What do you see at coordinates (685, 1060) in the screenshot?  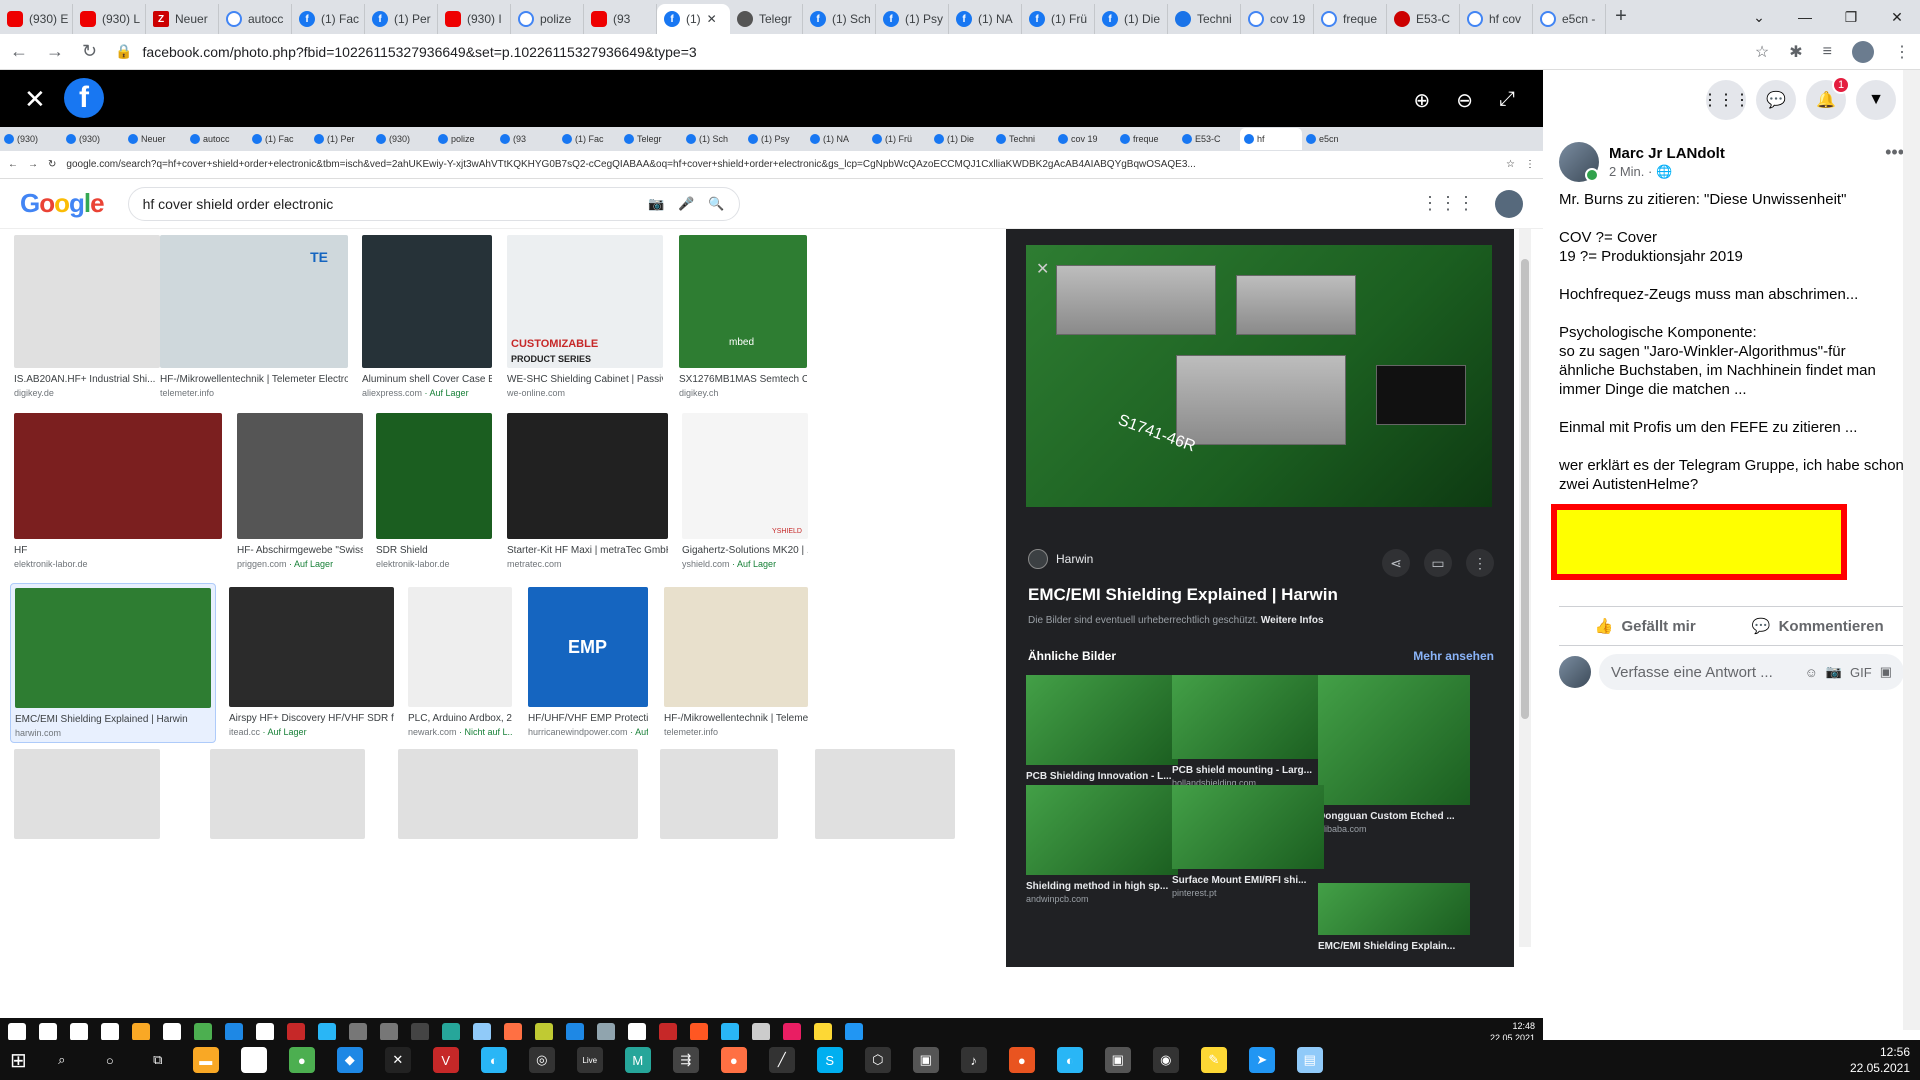 I see `app-icon: ⇶` at bounding box center [685, 1060].